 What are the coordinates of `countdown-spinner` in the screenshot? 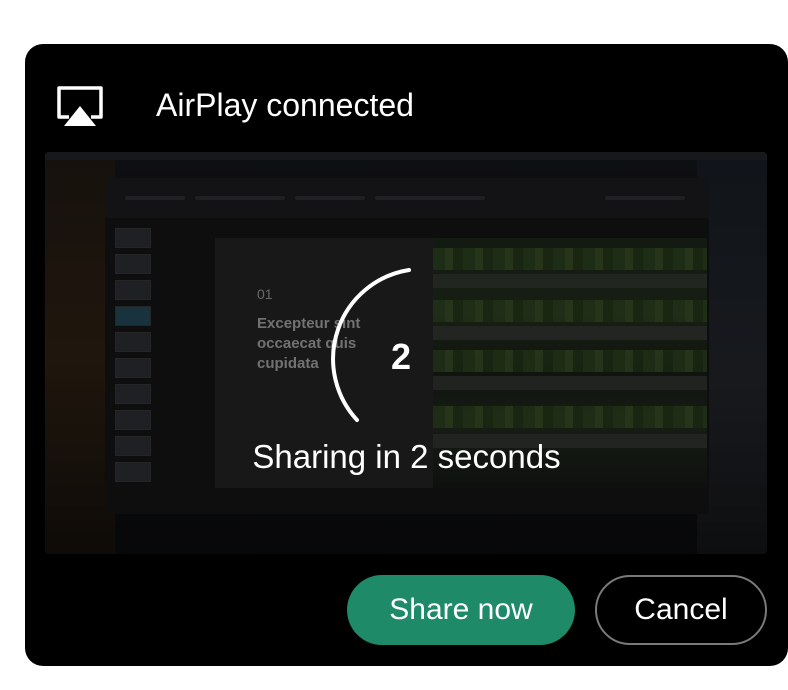 It's located at (371, 345).